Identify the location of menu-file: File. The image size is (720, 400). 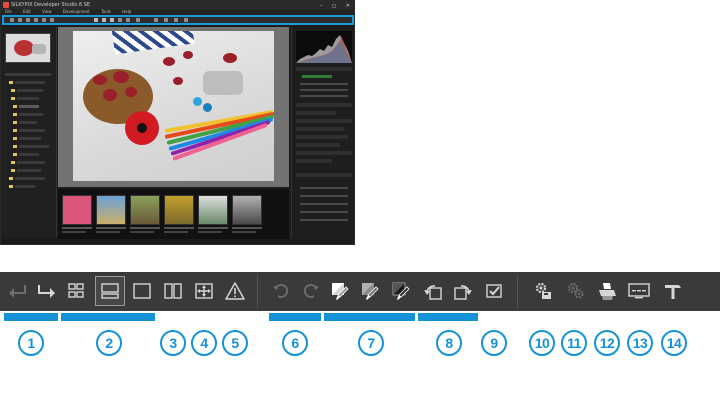
(8, 11).